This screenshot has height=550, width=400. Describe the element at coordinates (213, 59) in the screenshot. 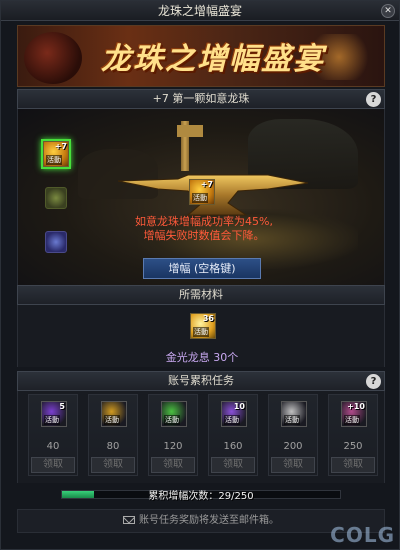

I see `banner-title: 龙珠之增幅盛宴` at that location.